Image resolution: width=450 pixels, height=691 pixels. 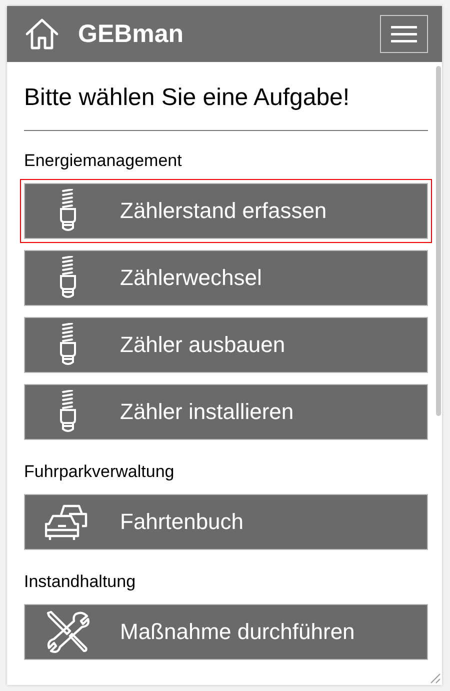 I want to click on task-button: Zählerwechsel, so click(x=226, y=278).